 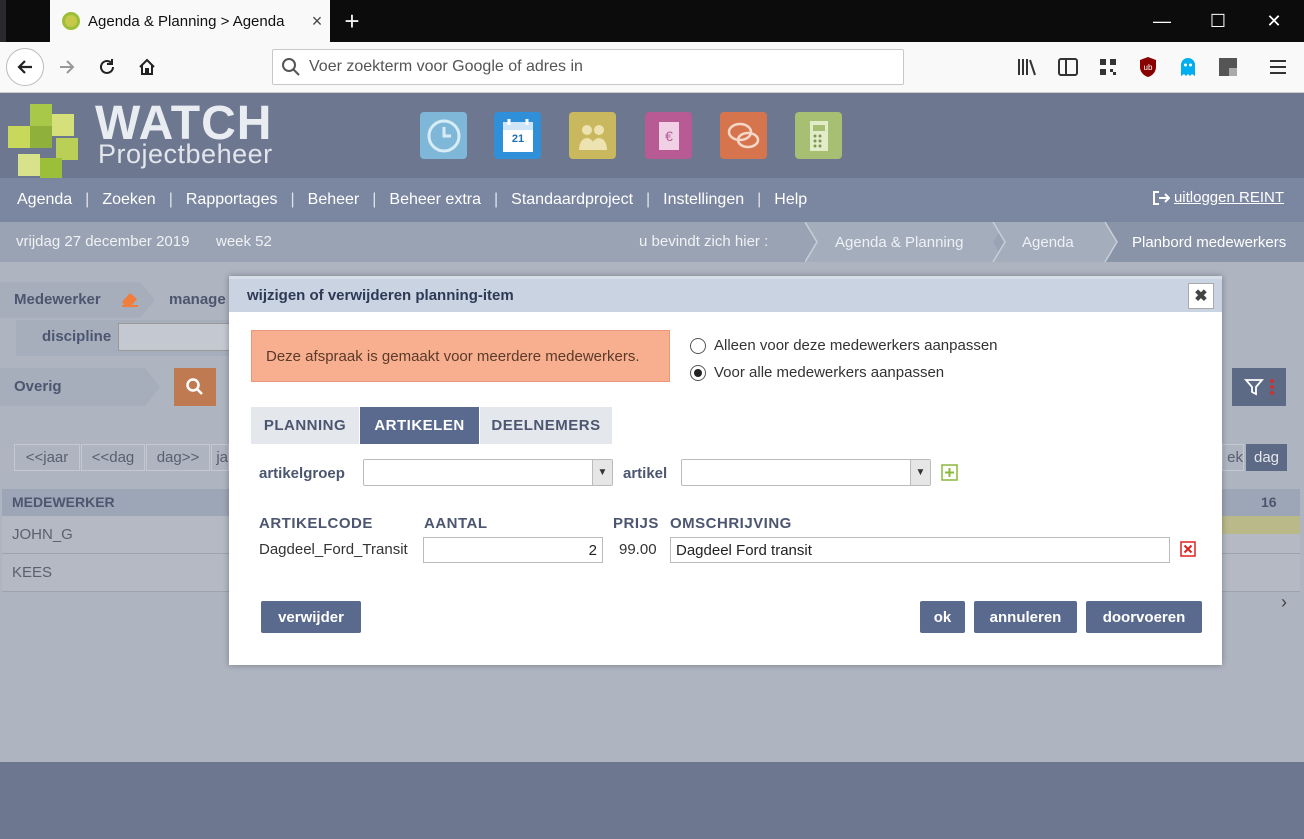 I want to click on eraser-icon, so click(x=130, y=299).